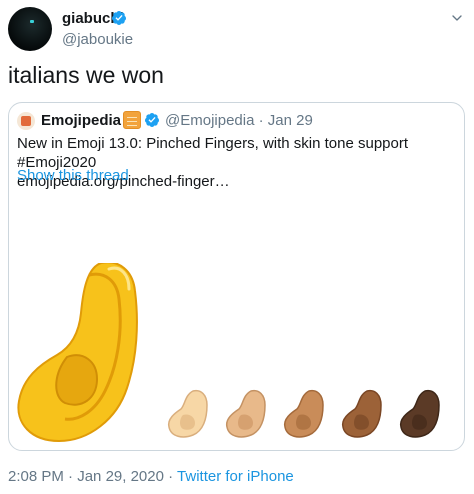 The width and height of the screenshot is (474, 494). I want to click on pinched-fingers-tone-2-icon, so click(245, 413).